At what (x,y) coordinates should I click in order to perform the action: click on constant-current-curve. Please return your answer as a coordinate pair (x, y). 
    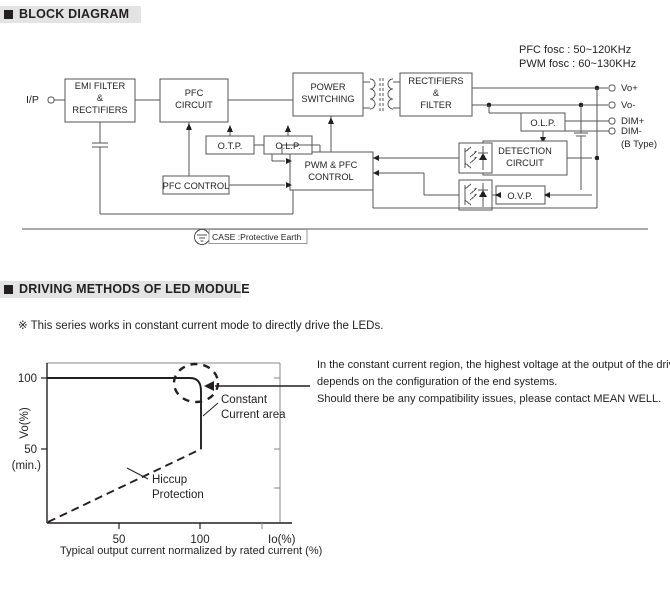
    Looking at the image, I should click on (124, 413).